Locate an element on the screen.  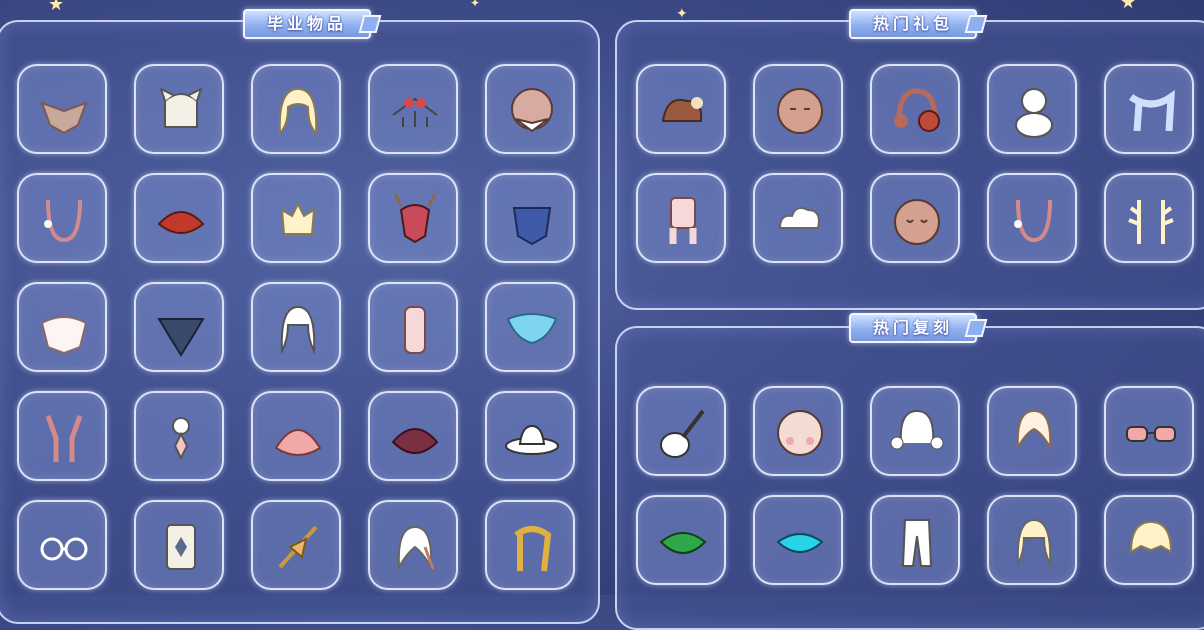
wavy-hair-icon is located at coordinates (1034, 543).